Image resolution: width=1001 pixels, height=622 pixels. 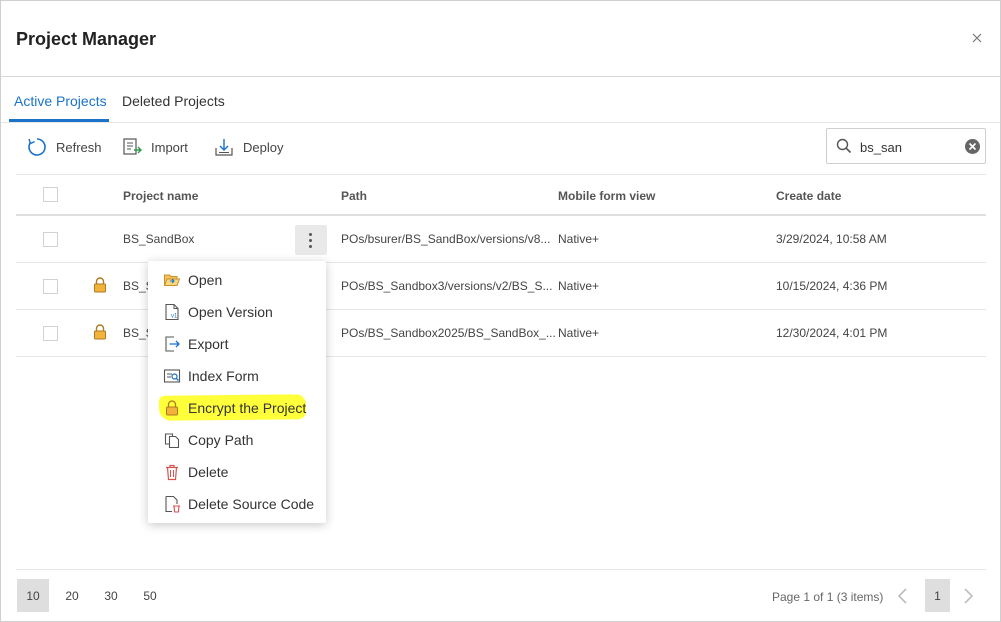 I want to click on close-button, so click(x=977, y=38).